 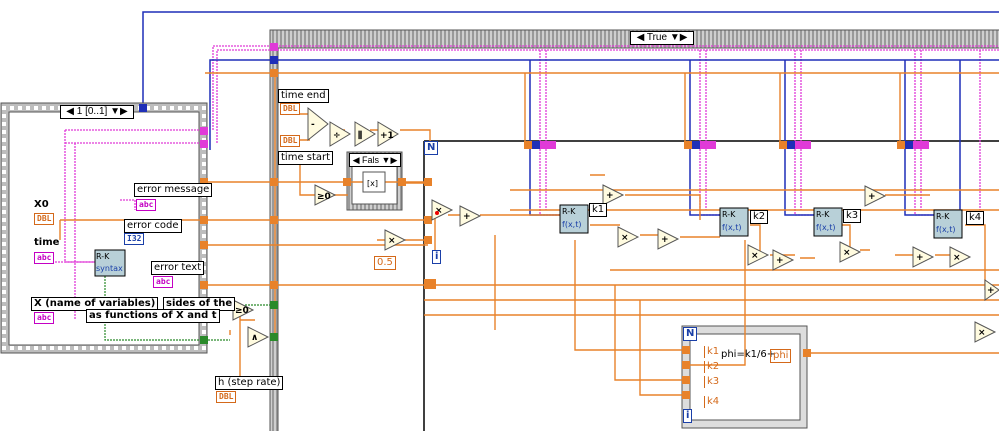 What do you see at coordinates (943, 216) in the screenshot?
I see `rk-k4-title: R-K` at bounding box center [943, 216].